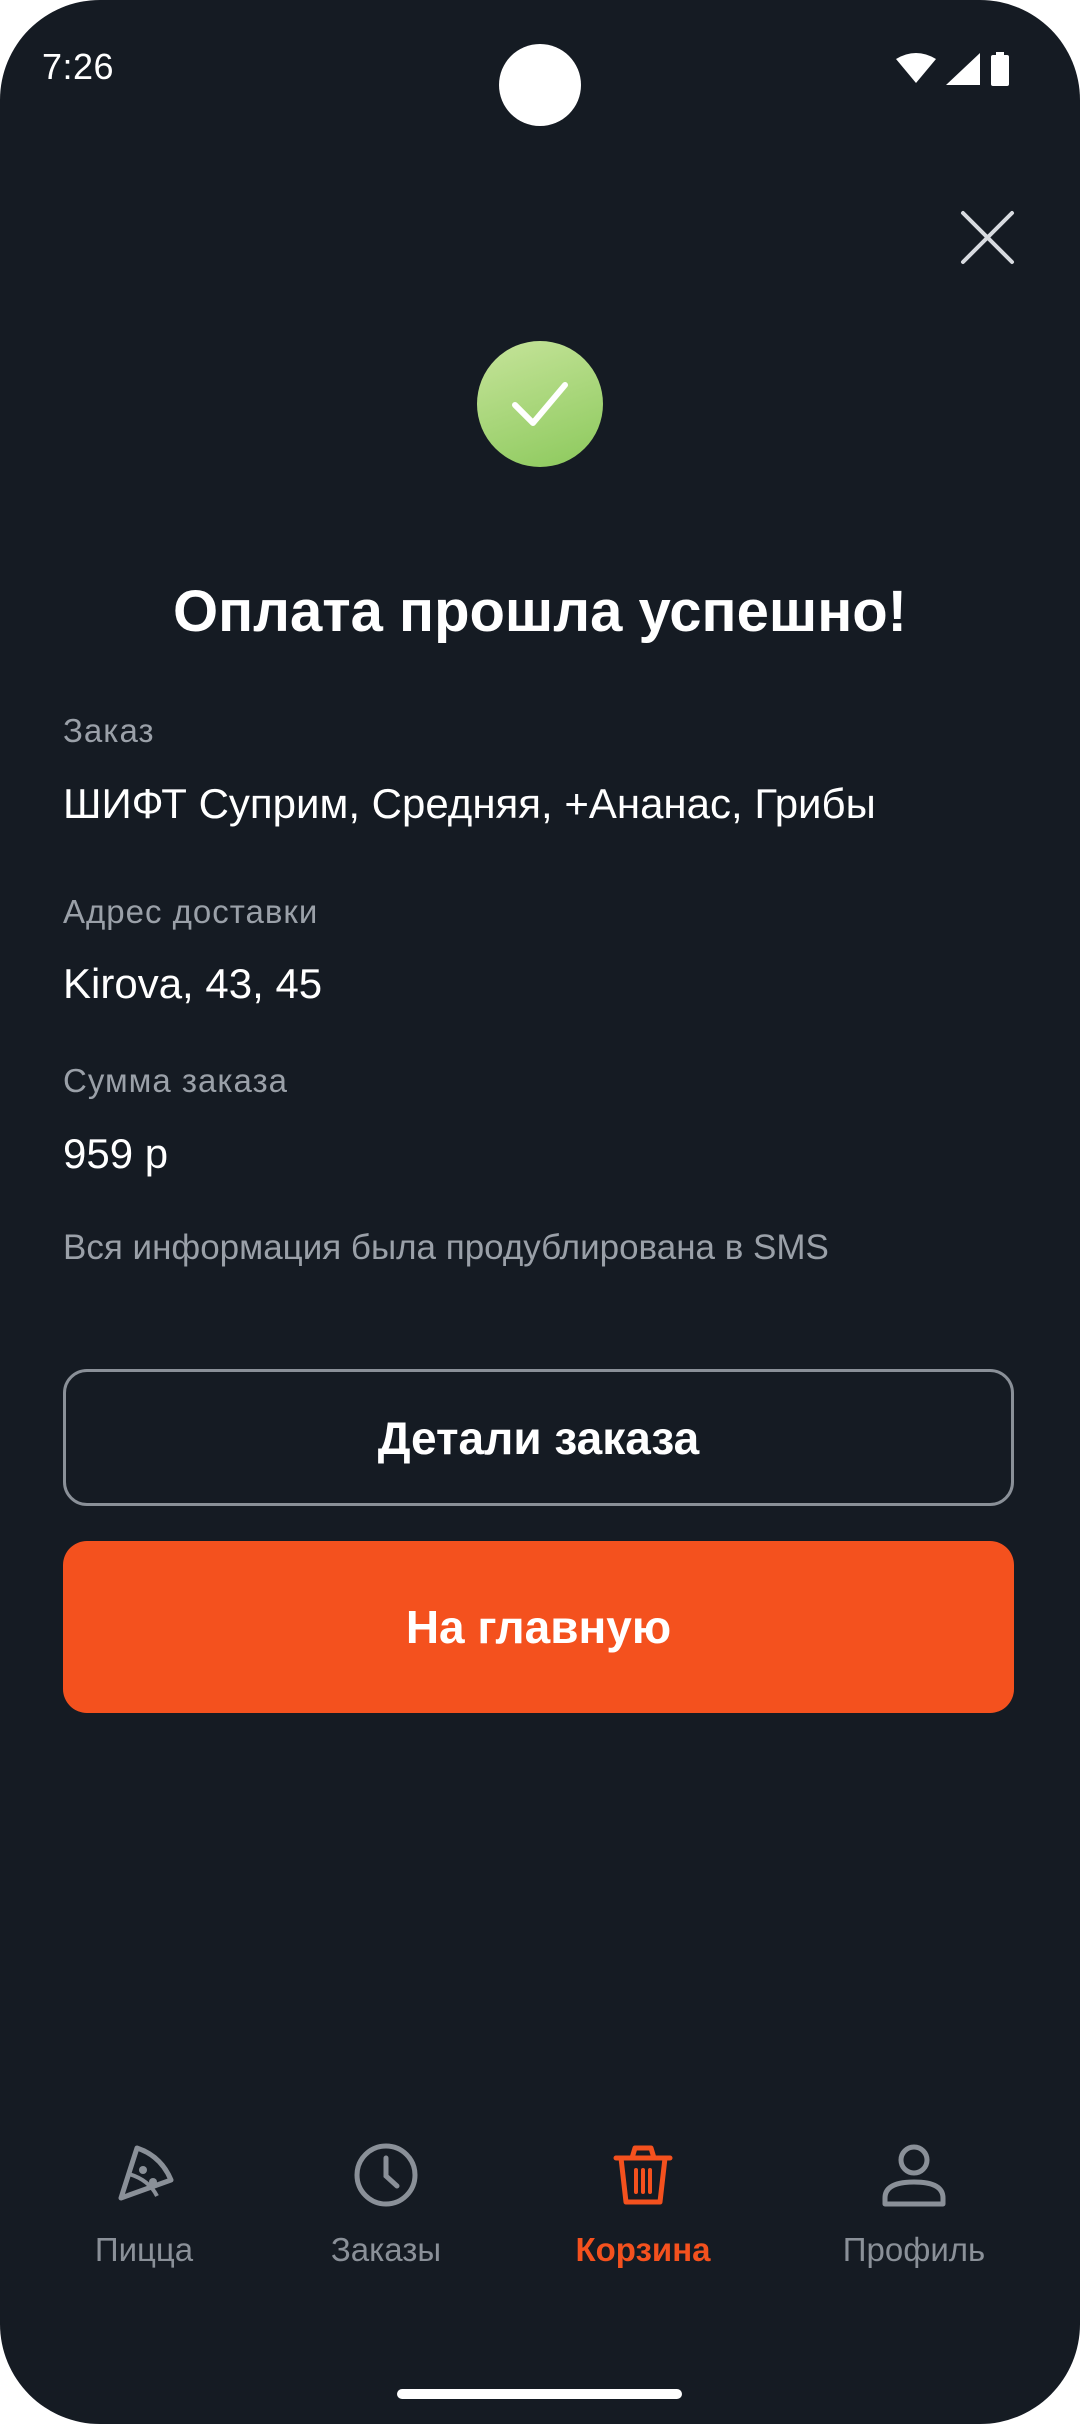 The image size is (1080, 2424). Describe the element at coordinates (191, 911) in the screenshot. I see `address-label: Адрес доставки` at that location.